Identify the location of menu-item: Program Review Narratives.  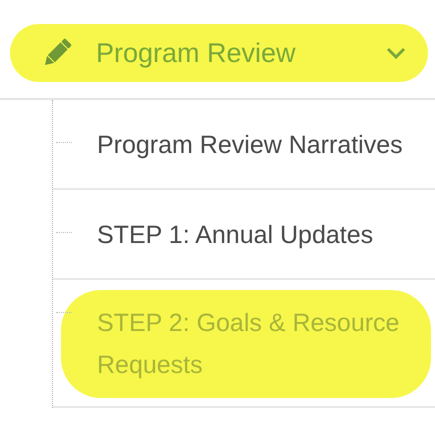
(254, 145).